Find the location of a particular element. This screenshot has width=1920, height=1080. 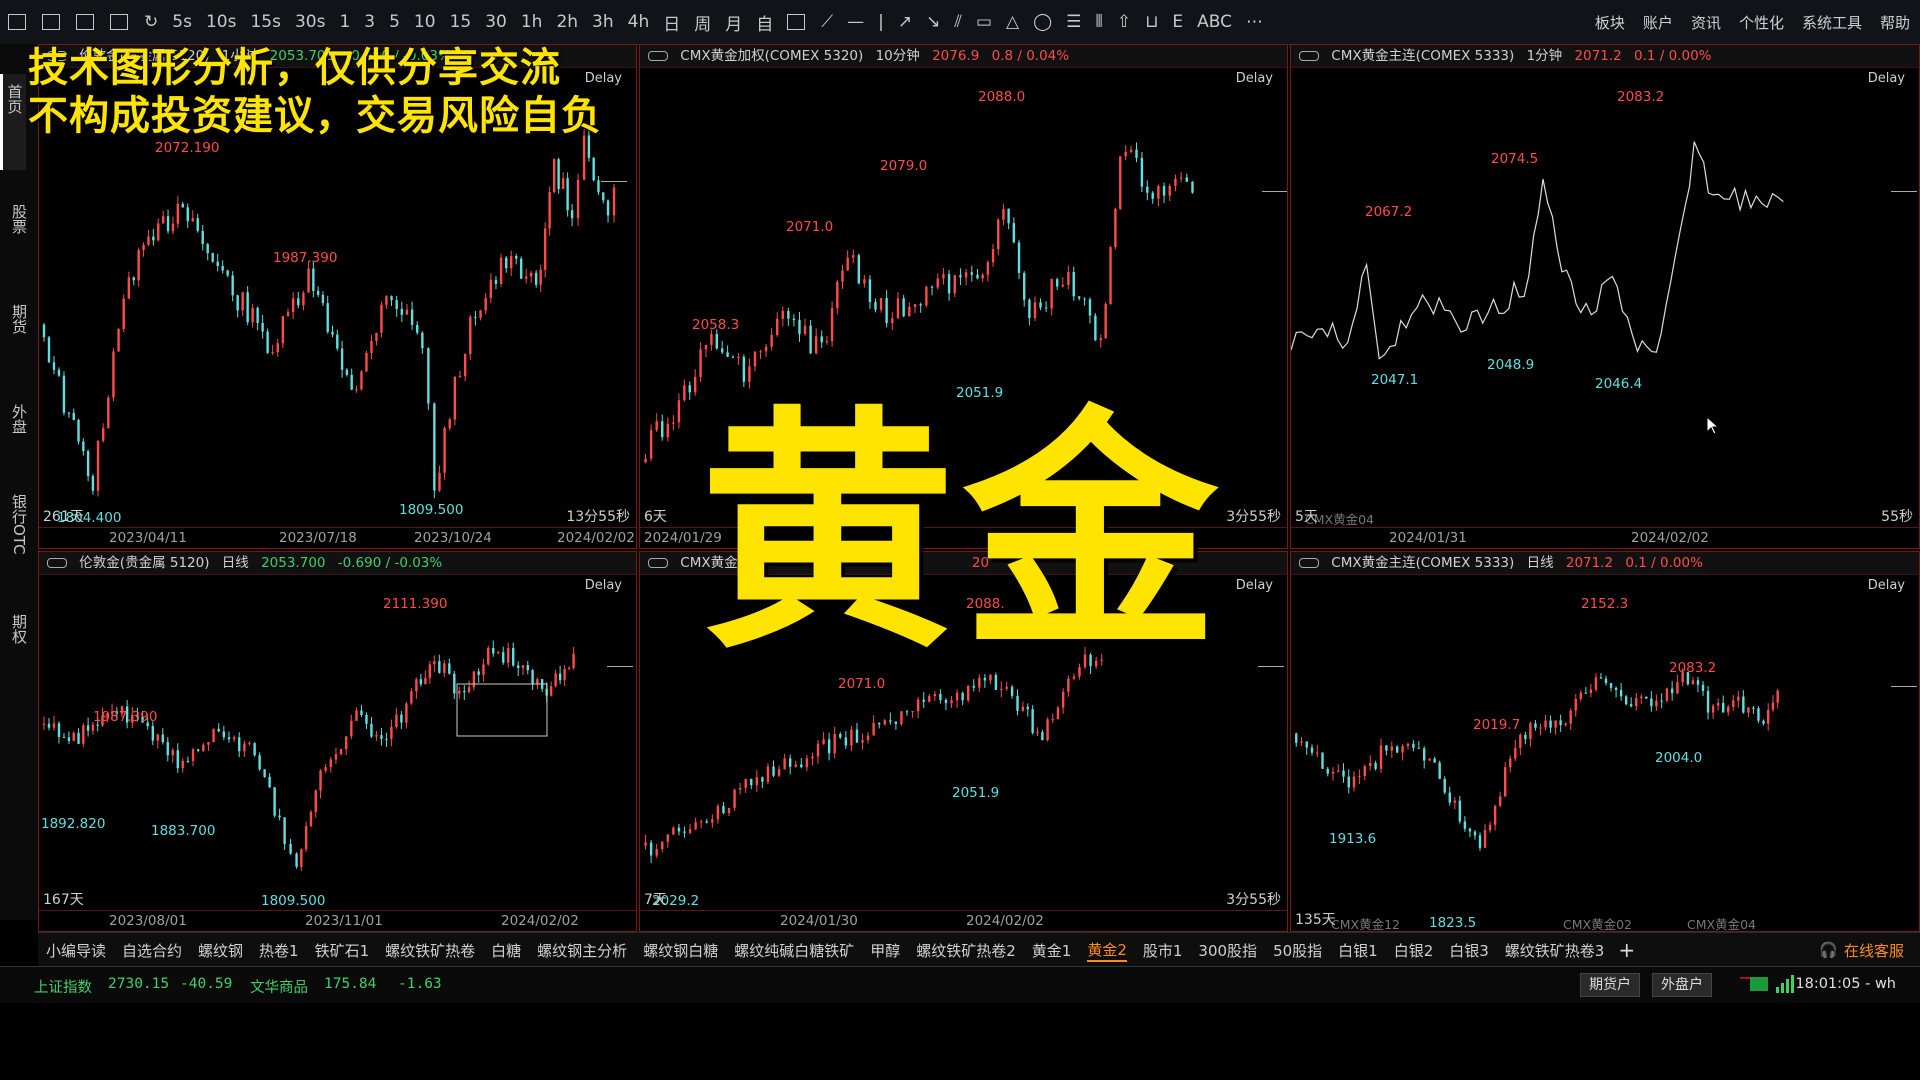

ruler-icon: ⊔ is located at coordinates (1151, 22).